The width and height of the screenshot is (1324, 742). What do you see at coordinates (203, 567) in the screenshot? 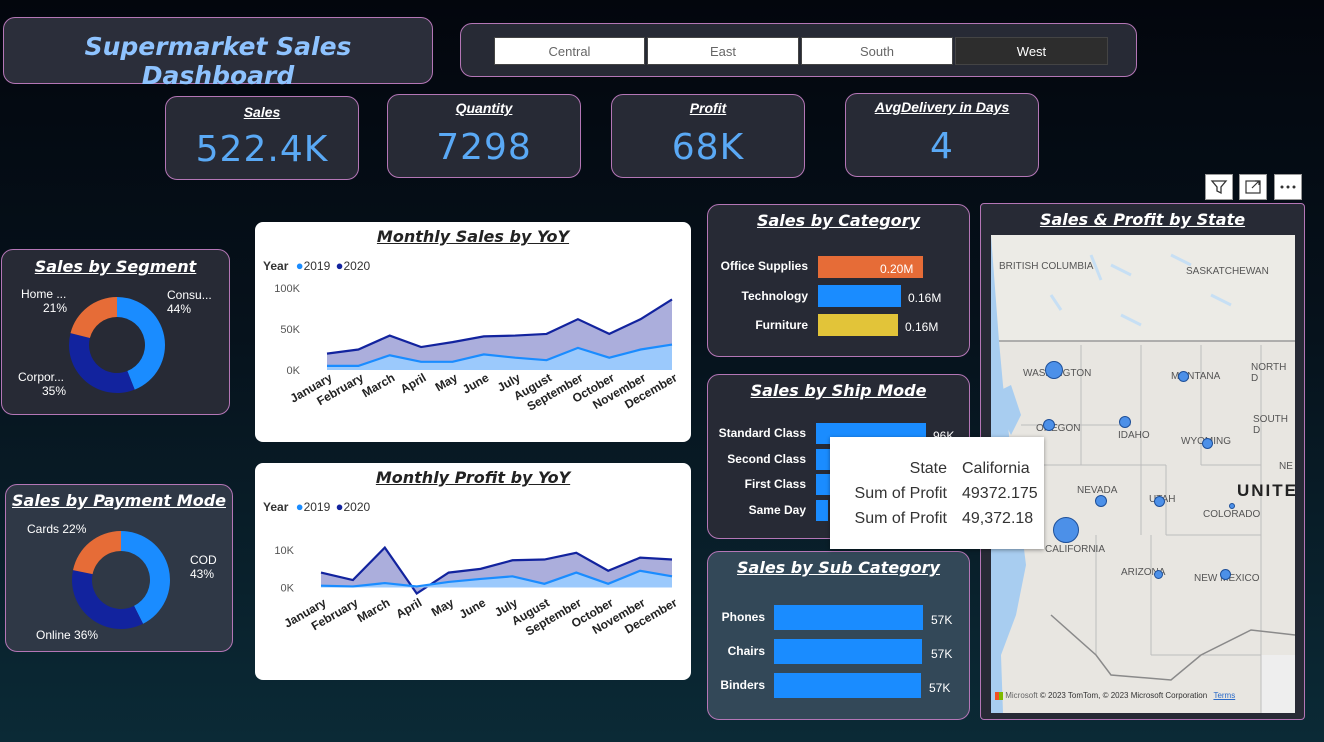
I see `payment-label-cod: COD 43%` at bounding box center [203, 567].